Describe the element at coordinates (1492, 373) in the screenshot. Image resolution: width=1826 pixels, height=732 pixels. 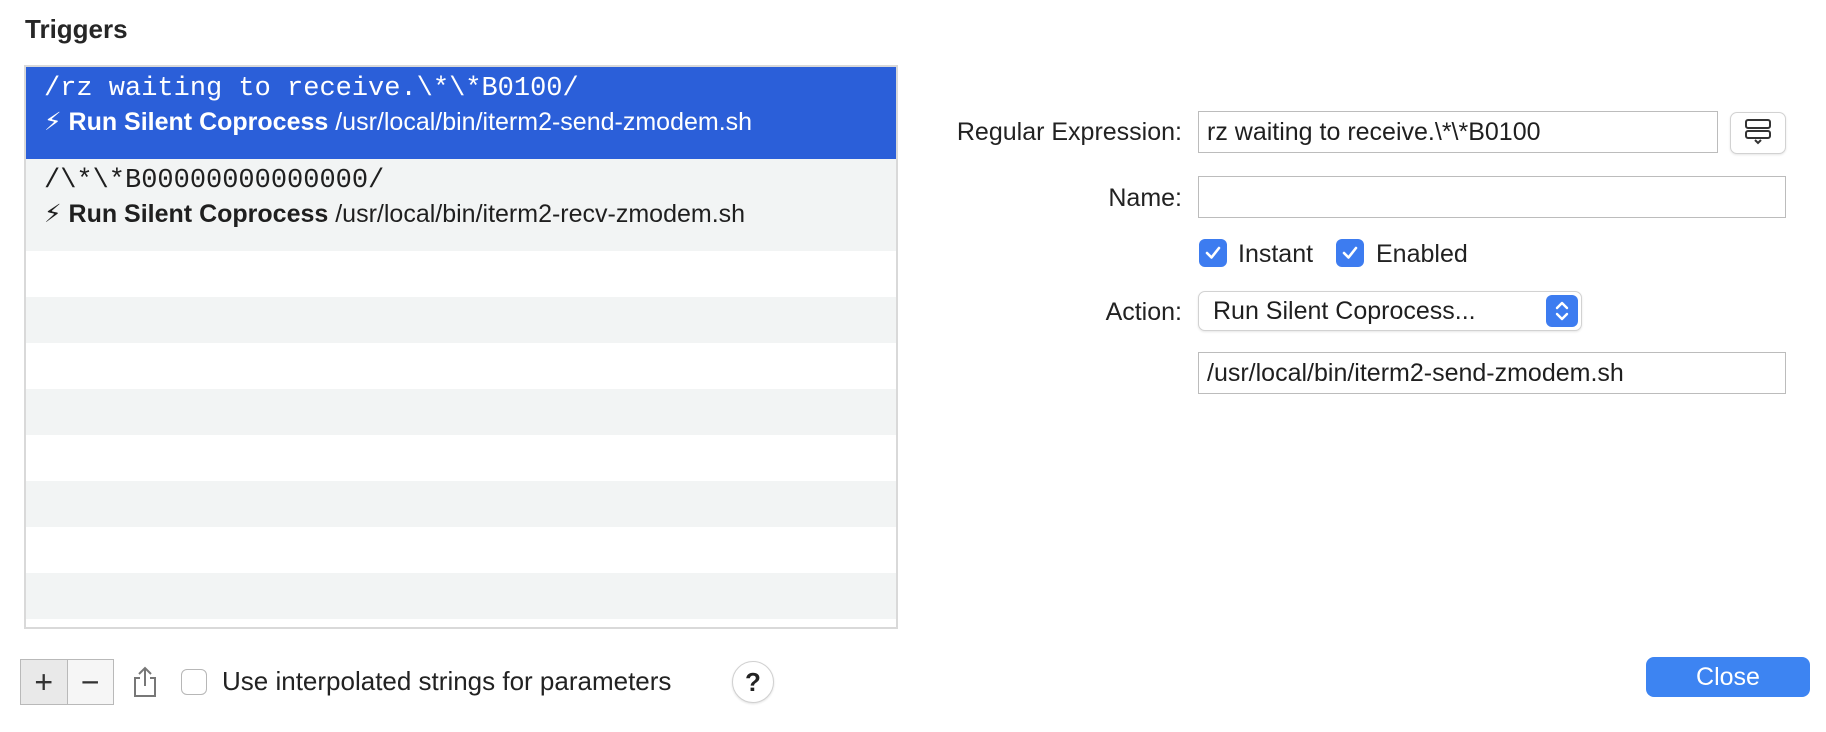
I see `parameter-input: /usr/local/bin/iterm2-send-zmodem.sh` at that location.